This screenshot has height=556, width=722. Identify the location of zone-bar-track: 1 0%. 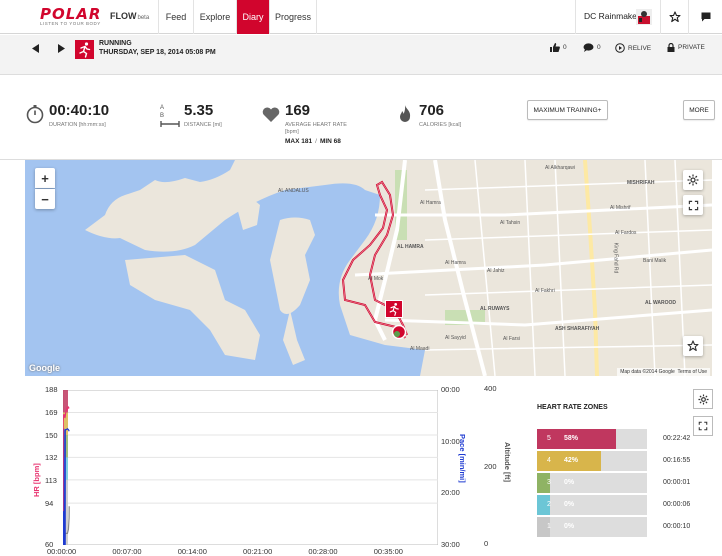
(592, 527).